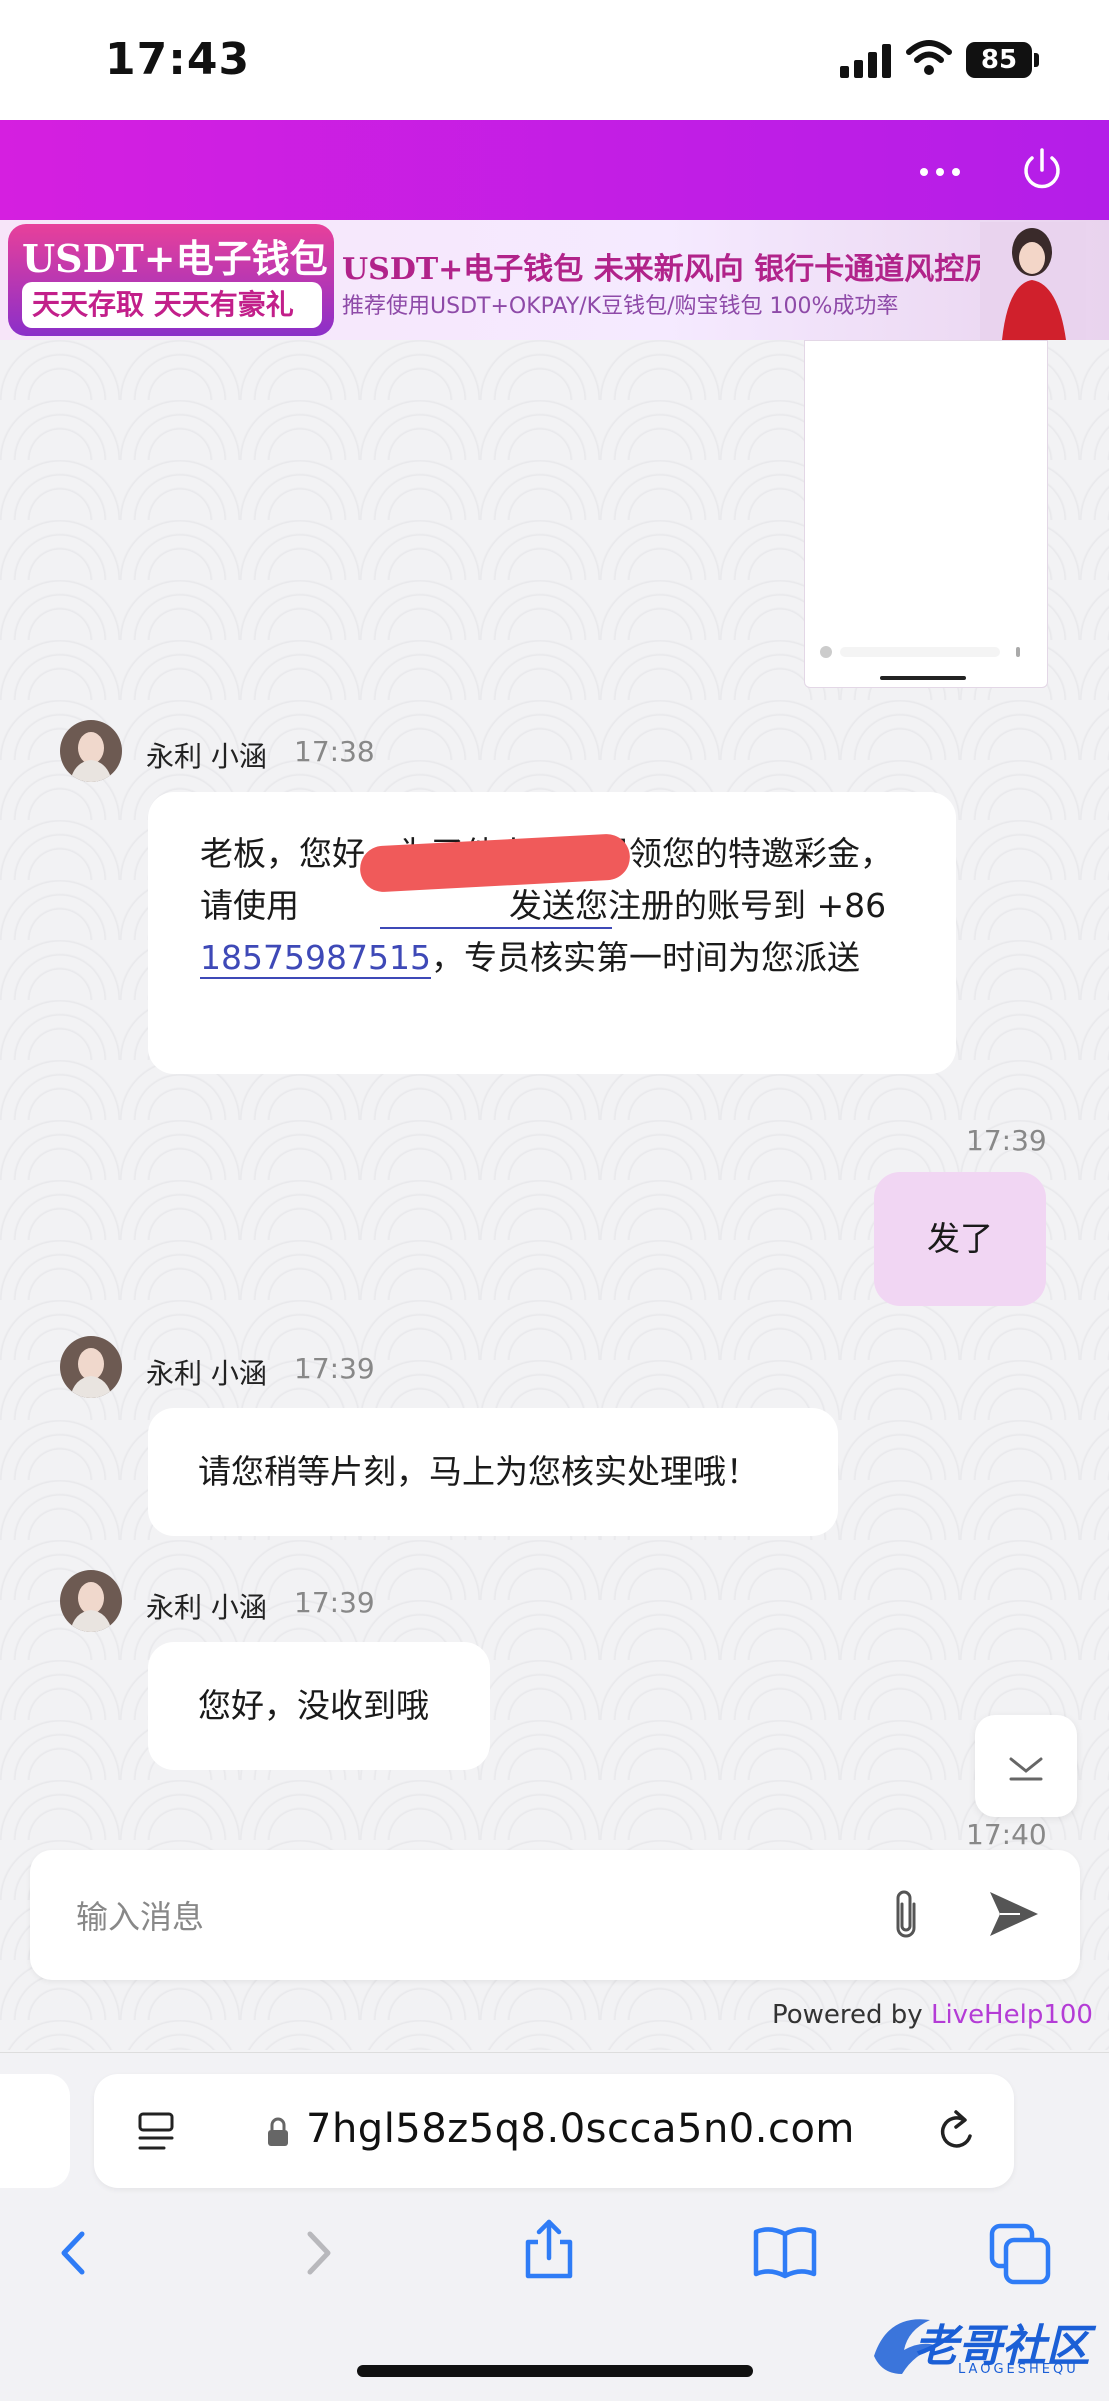 The height and width of the screenshot is (2401, 1109). I want to click on redacted-link-underline, so click(496, 928).